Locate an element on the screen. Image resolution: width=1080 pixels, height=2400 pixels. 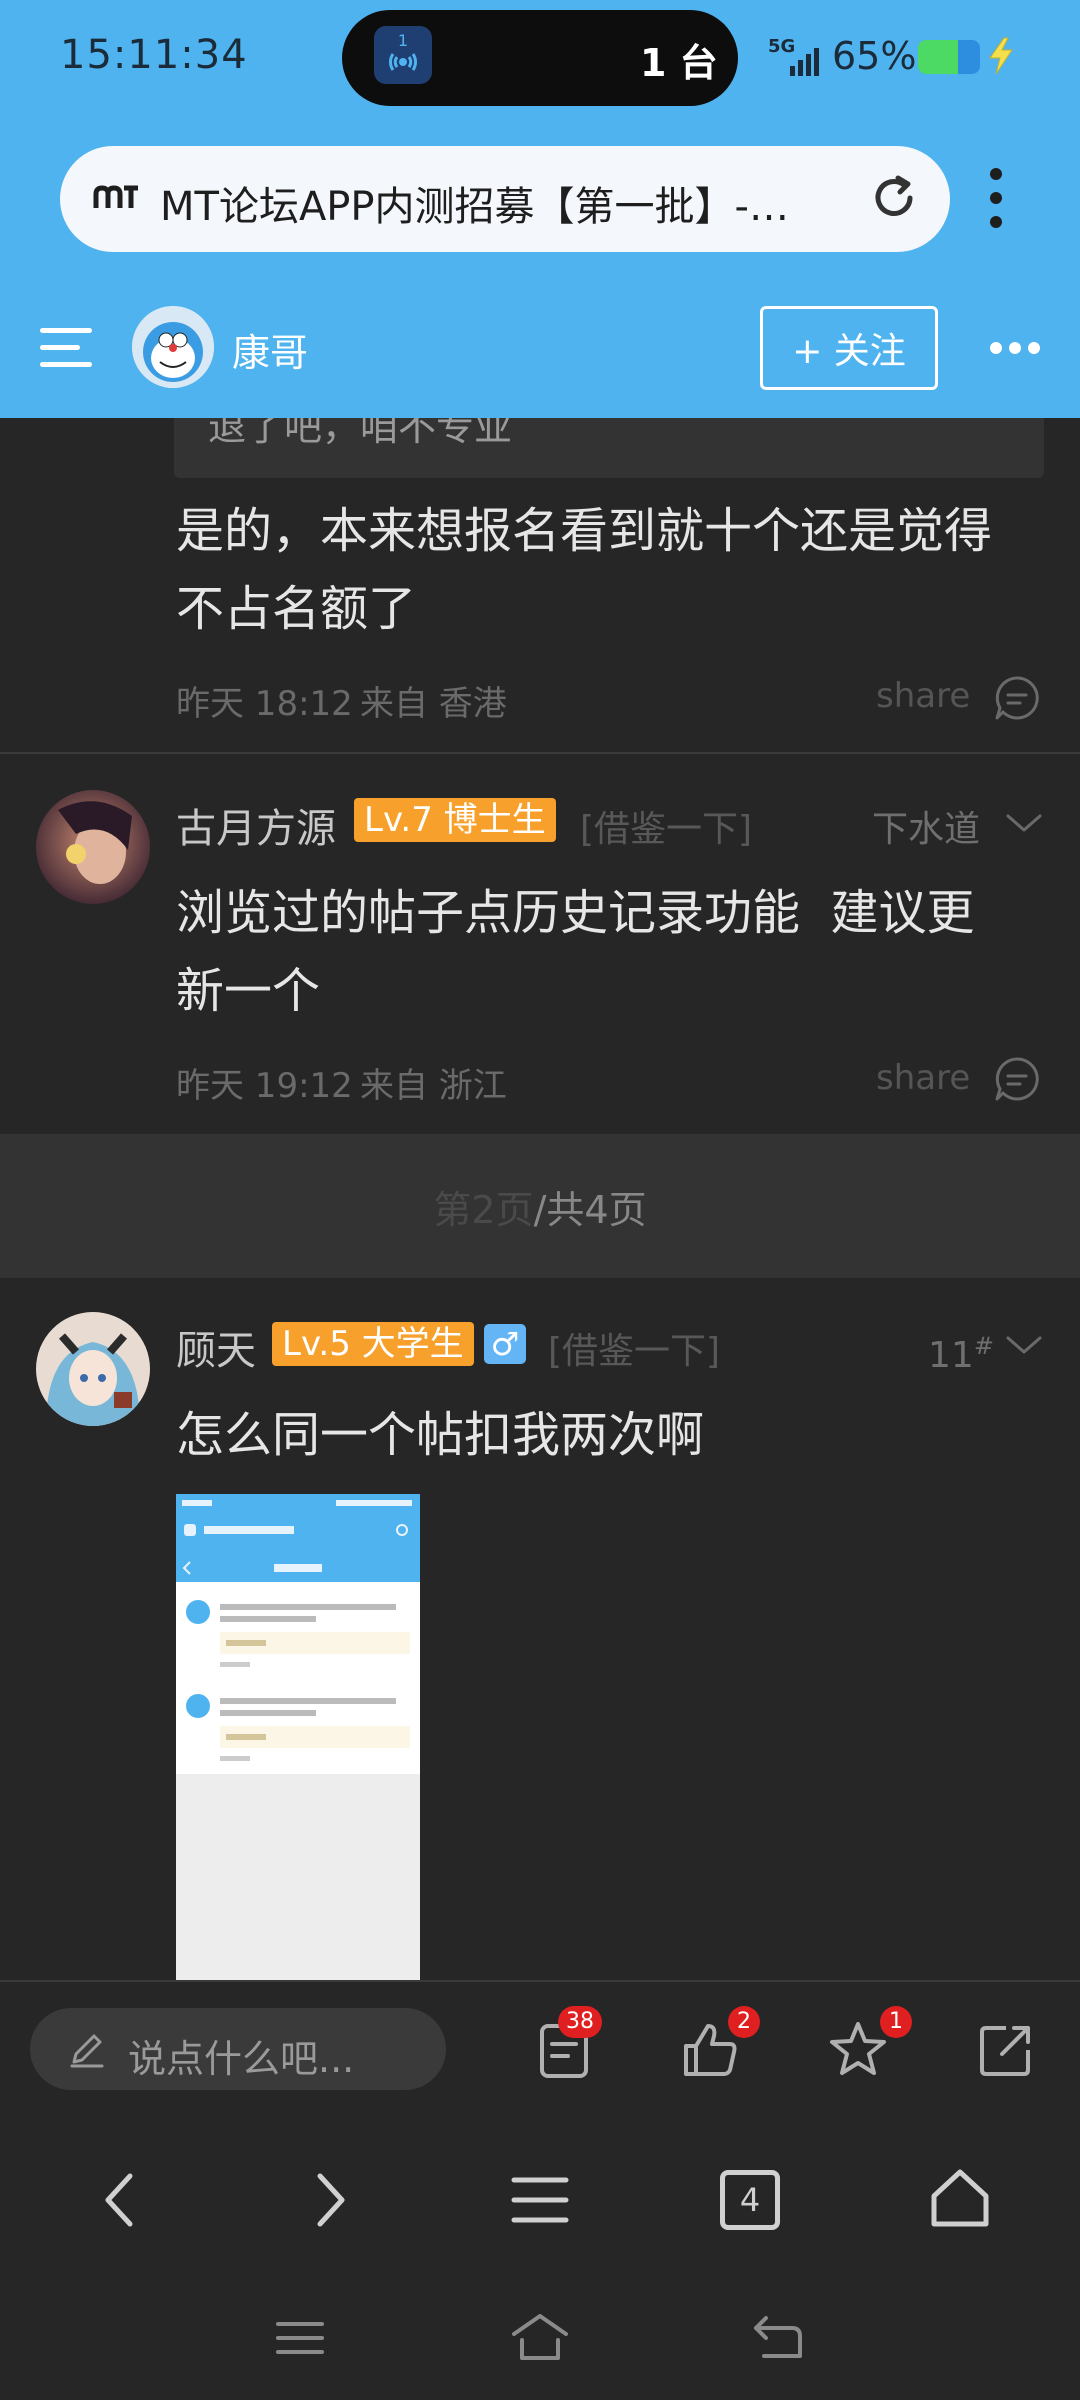
star-icon is located at coordinates (858, 2050).